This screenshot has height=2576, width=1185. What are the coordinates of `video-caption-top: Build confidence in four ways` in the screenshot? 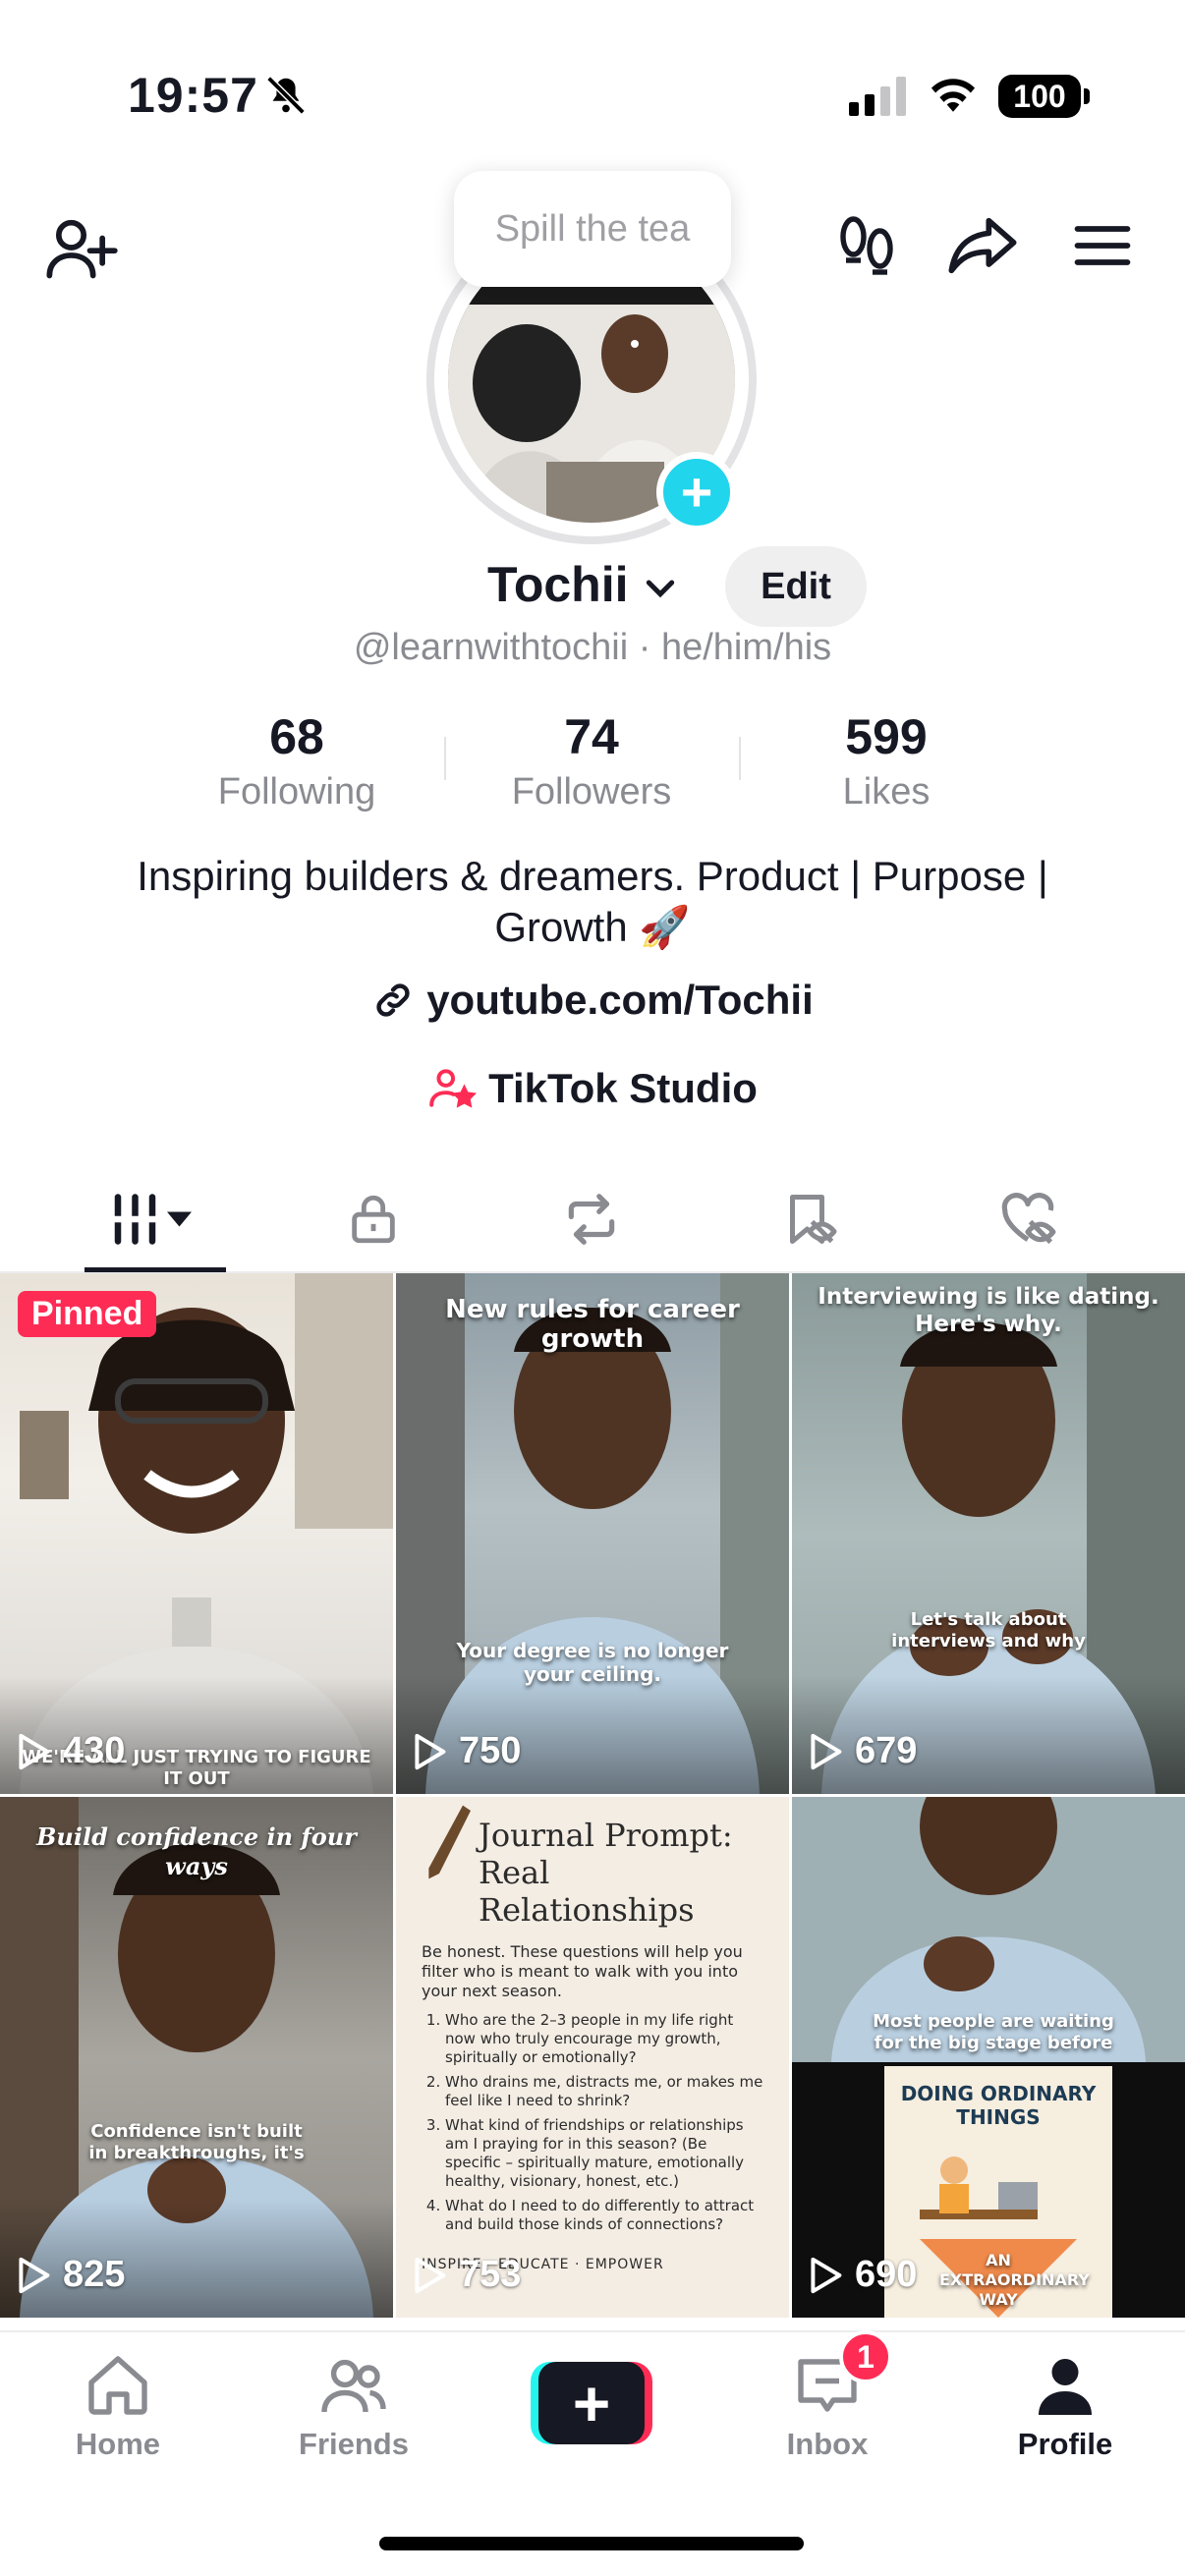 It's located at (197, 1851).